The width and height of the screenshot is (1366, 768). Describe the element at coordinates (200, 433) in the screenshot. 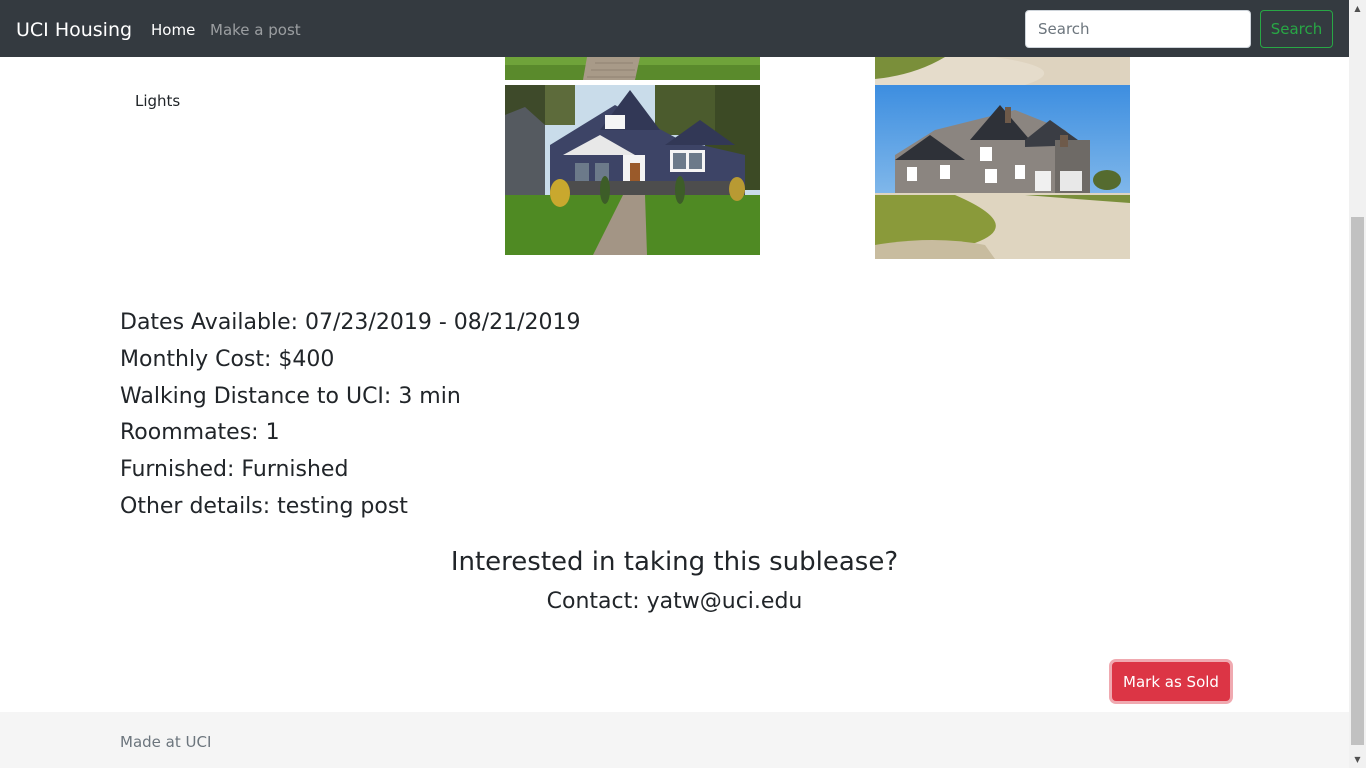

I see `roommates: Roommates: 1` at that location.